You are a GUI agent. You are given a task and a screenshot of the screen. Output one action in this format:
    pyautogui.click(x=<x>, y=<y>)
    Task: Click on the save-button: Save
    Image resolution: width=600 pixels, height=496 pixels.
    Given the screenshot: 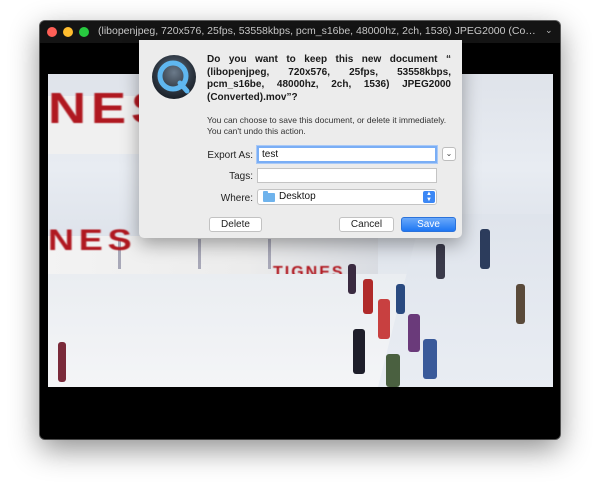 What is the action you would take?
    pyautogui.click(x=428, y=224)
    